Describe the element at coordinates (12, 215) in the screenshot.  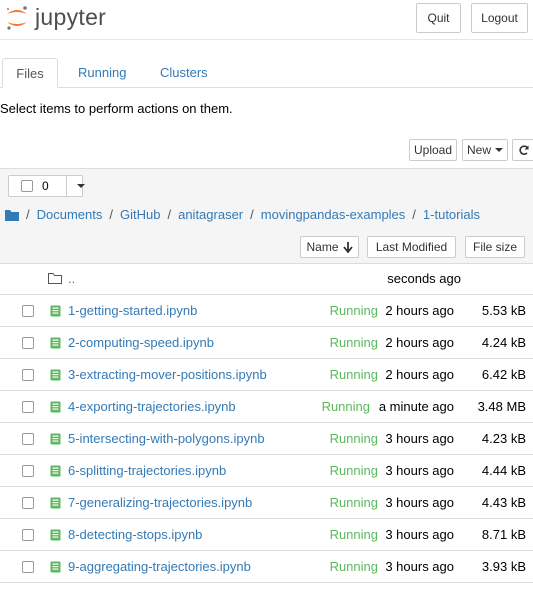
I see `folder-icon` at that location.